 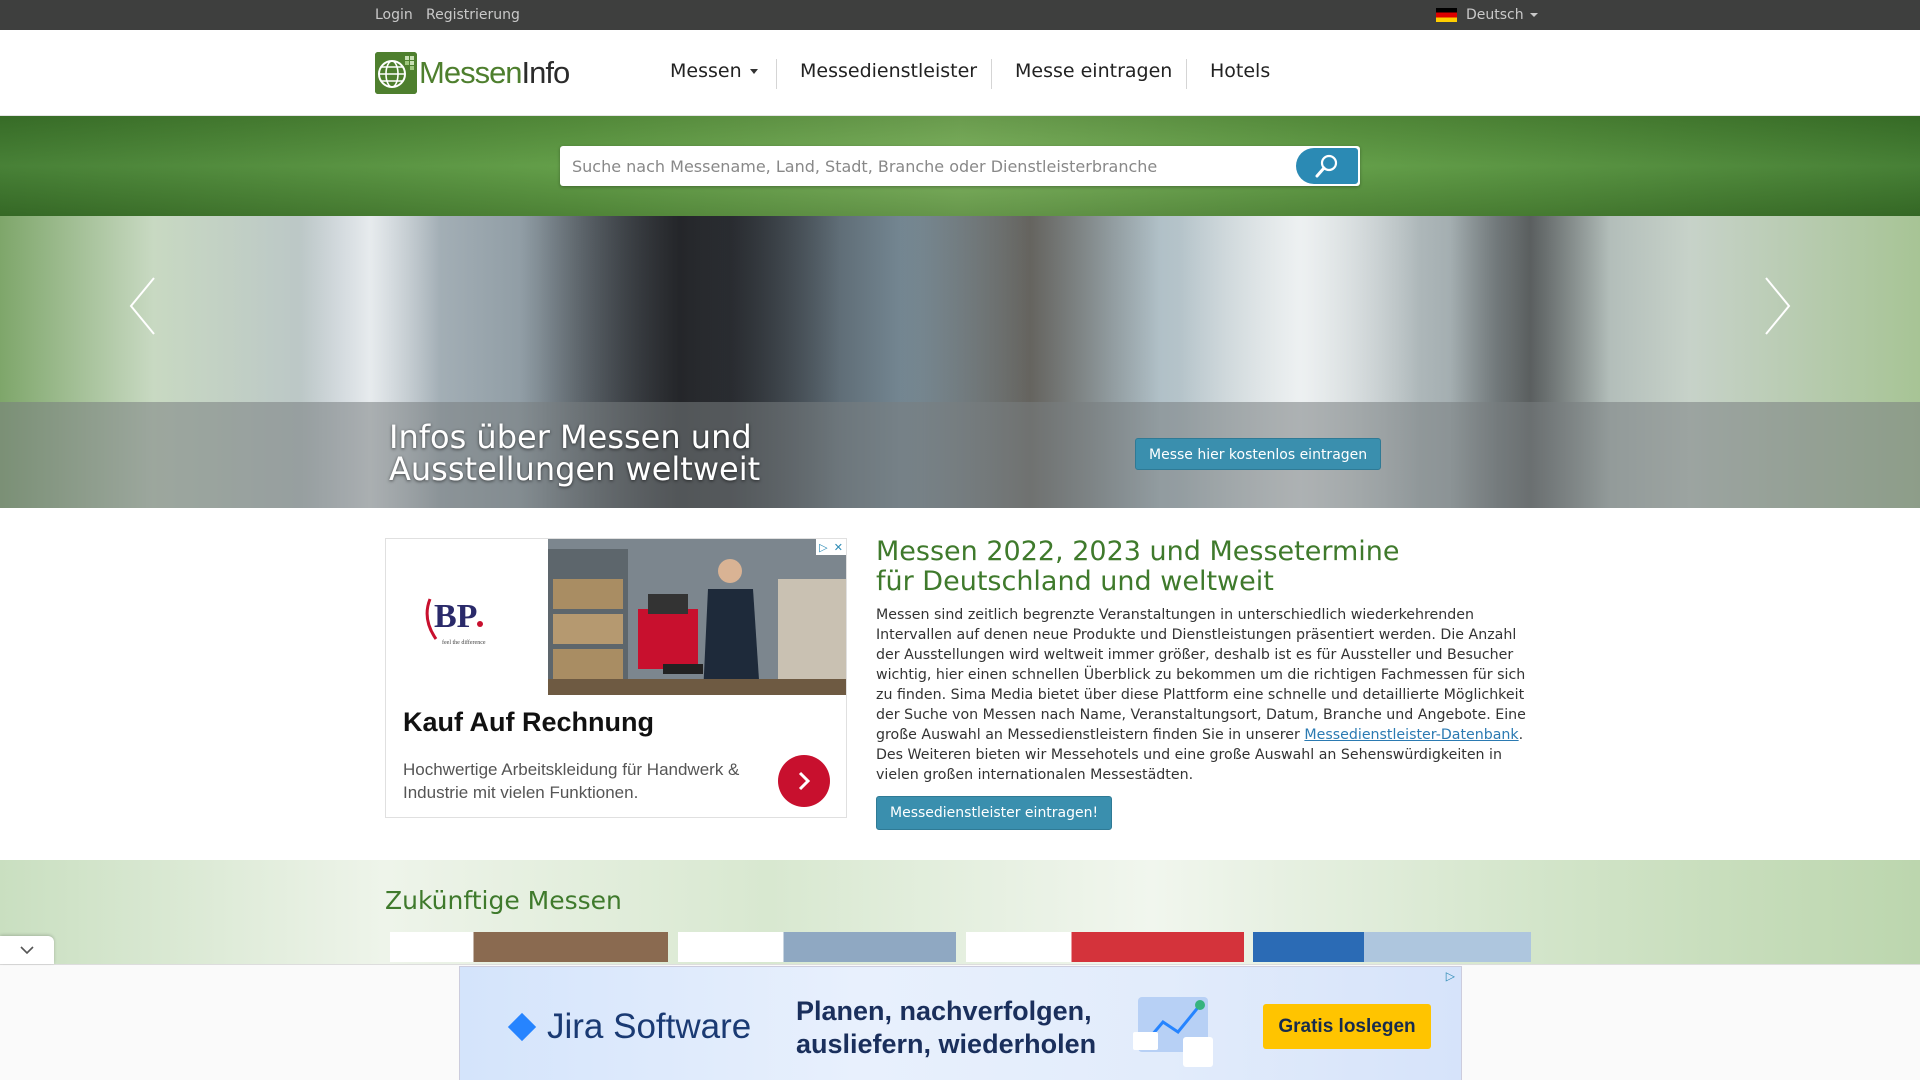 I want to click on ad-brand-logo: BP feel the difference, so click(x=460, y=617).